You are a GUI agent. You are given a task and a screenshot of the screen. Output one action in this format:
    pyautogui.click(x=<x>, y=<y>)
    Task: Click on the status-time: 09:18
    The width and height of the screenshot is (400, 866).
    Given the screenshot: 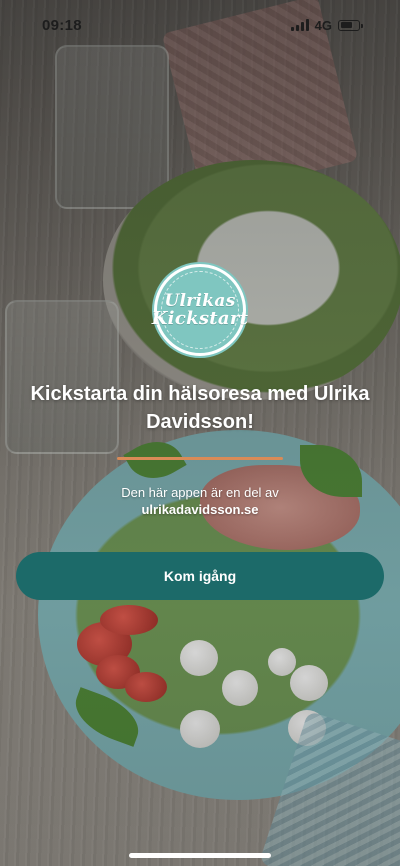 What is the action you would take?
    pyautogui.click(x=62, y=25)
    